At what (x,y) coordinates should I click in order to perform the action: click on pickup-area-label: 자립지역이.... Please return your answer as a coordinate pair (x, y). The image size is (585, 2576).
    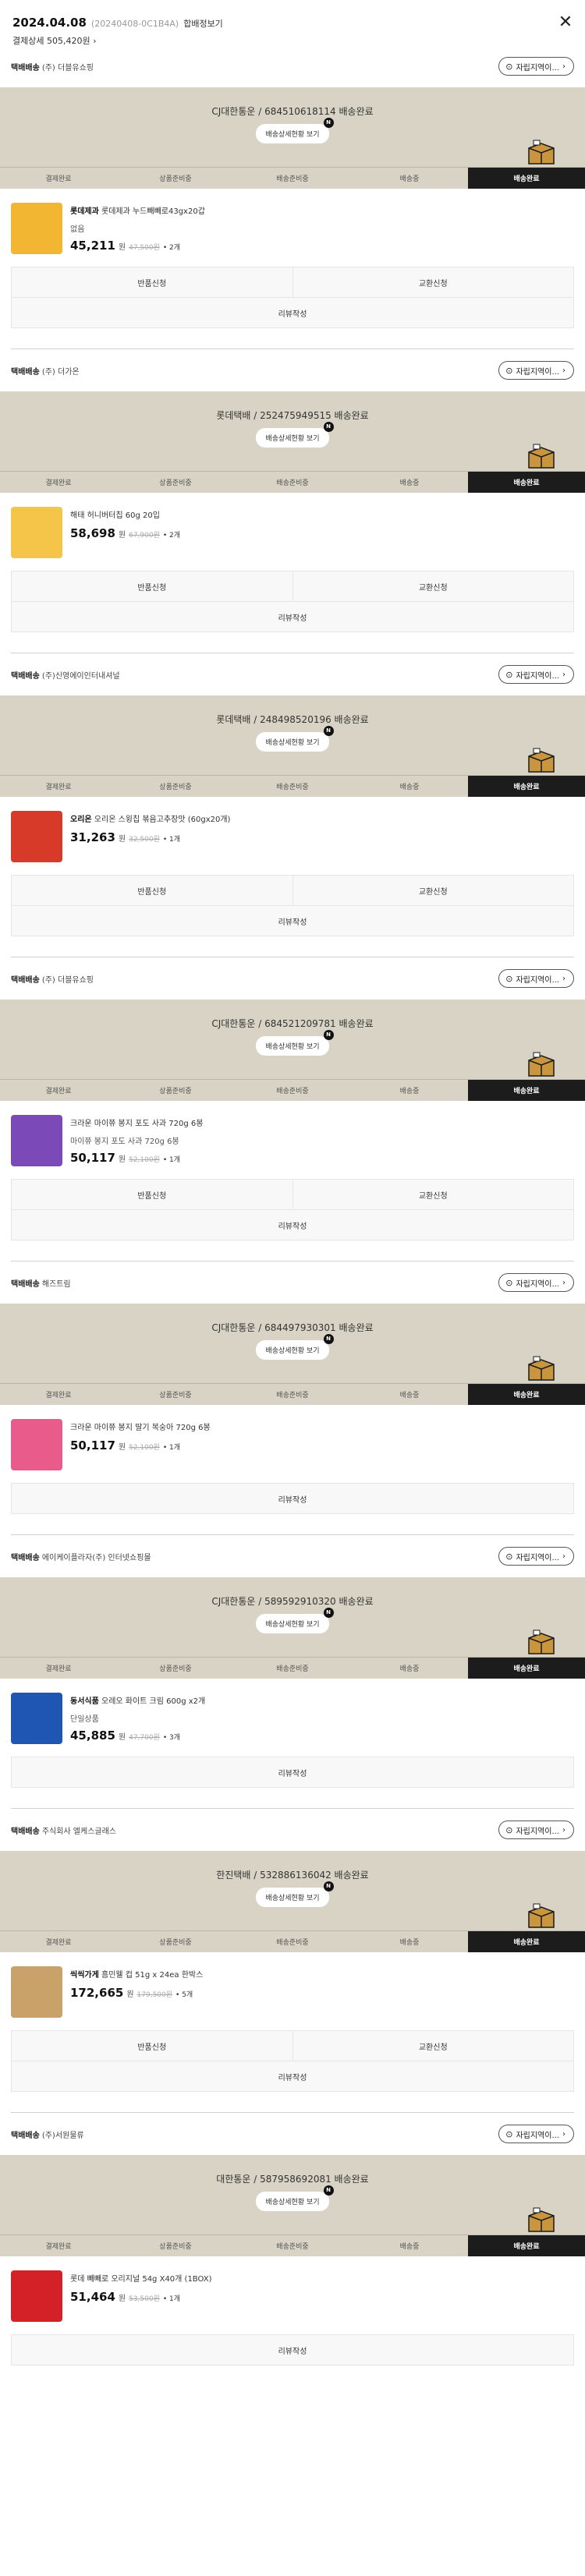
    Looking at the image, I should click on (538, 980).